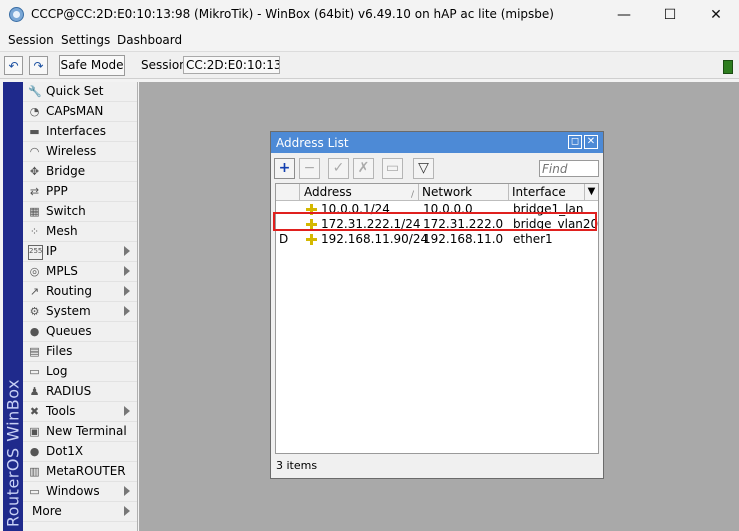 This screenshot has width=739, height=531. What do you see at coordinates (34, 351) in the screenshot?
I see `files-icon: ▤` at bounding box center [34, 351].